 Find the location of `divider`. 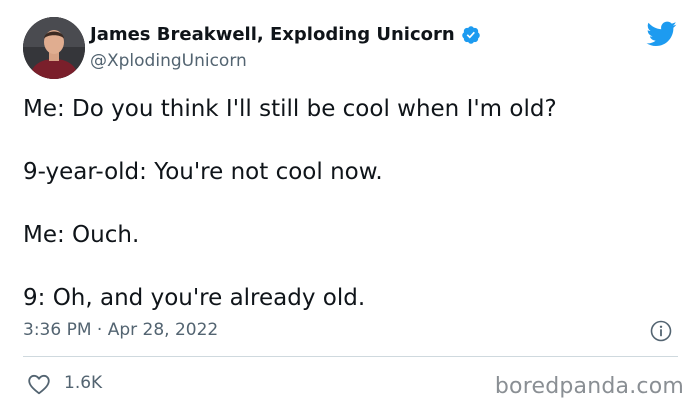

divider is located at coordinates (350, 356).